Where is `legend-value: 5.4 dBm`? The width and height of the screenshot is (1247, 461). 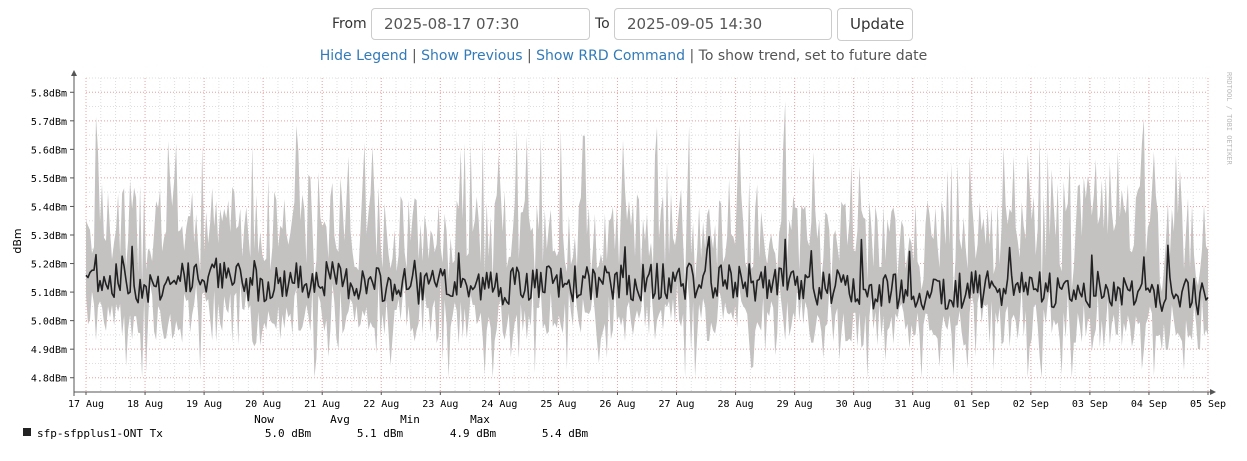
legend-value: 5.4 dBm is located at coordinates (565, 433).